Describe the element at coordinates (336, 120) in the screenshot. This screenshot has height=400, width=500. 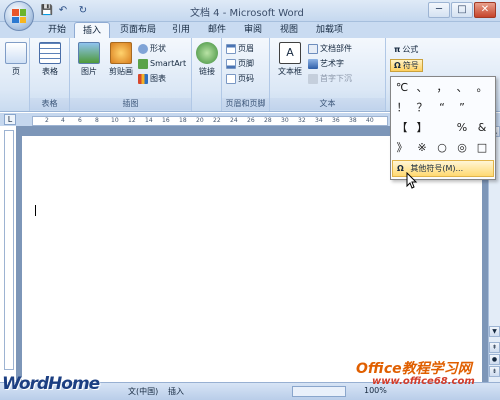
I see `ruler-tick: 36` at that location.